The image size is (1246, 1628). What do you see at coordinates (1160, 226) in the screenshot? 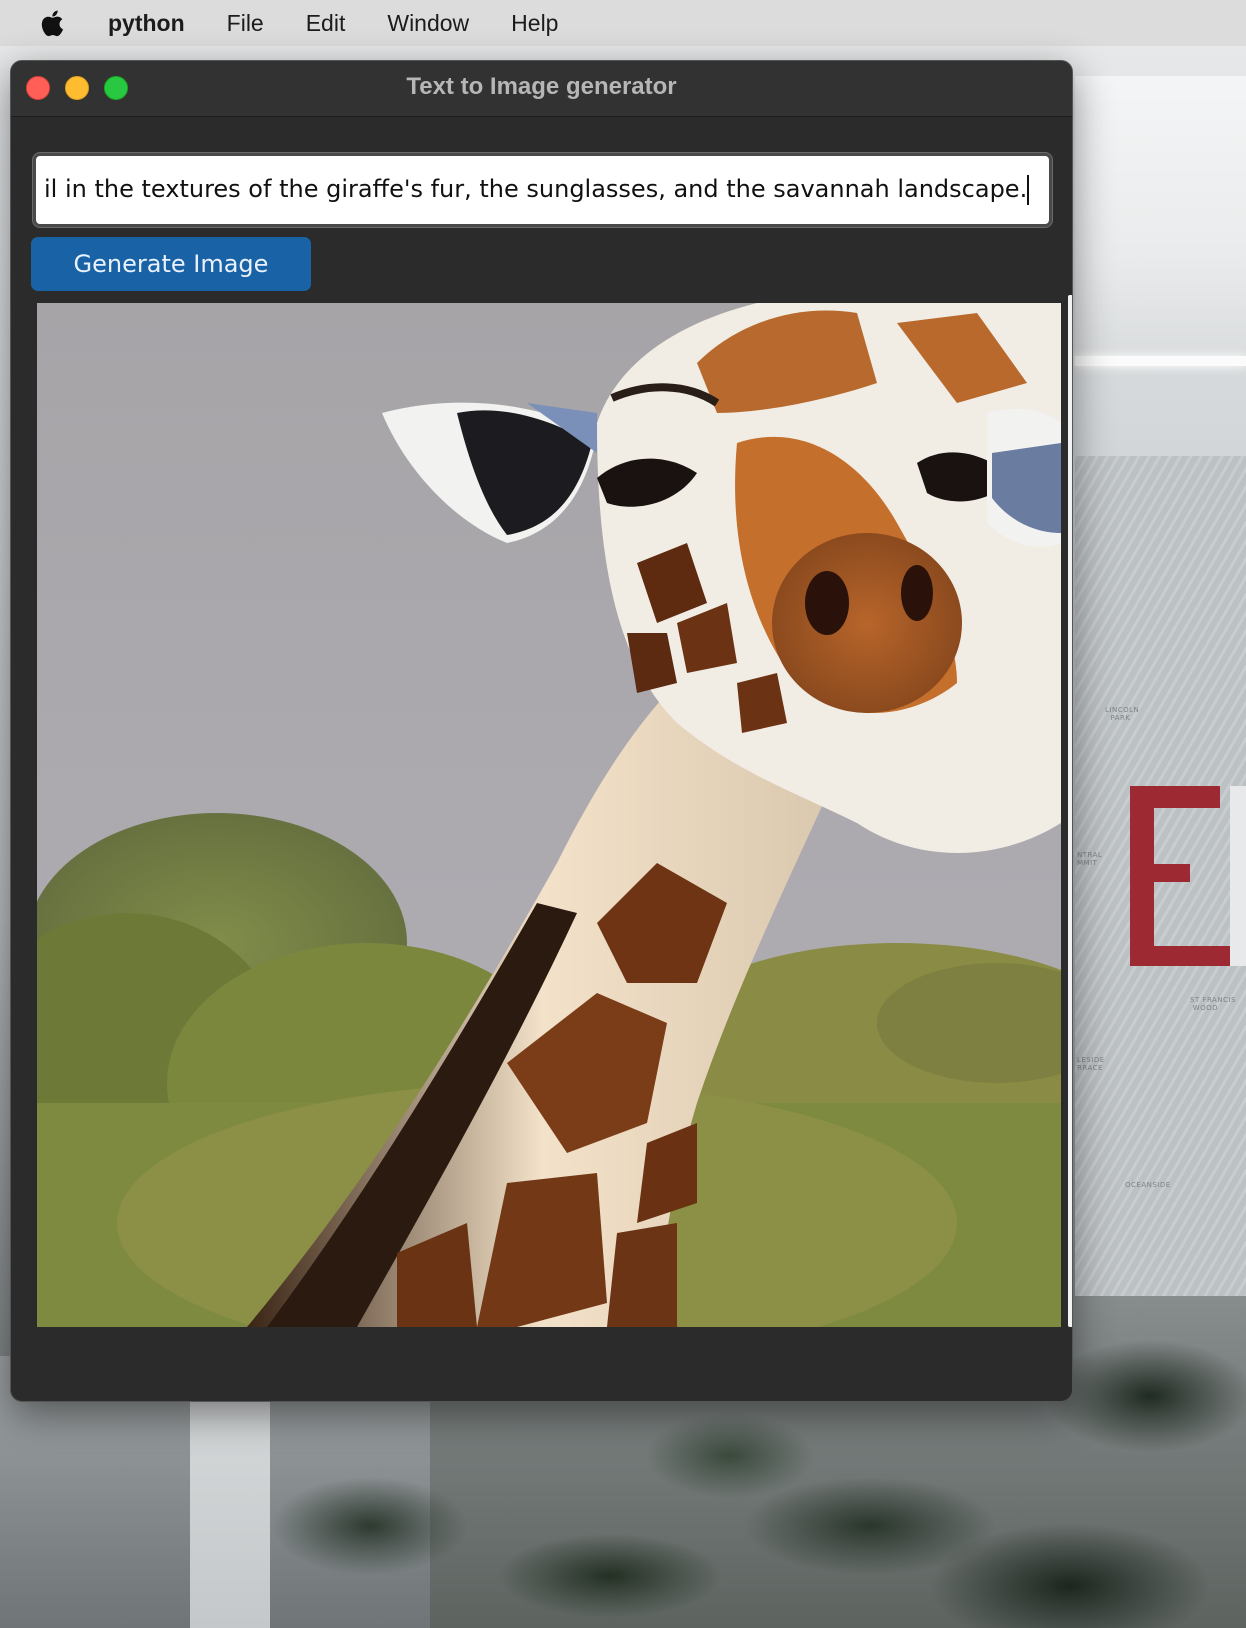
I see `ceiling-panel` at bounding box center [1160, 226].